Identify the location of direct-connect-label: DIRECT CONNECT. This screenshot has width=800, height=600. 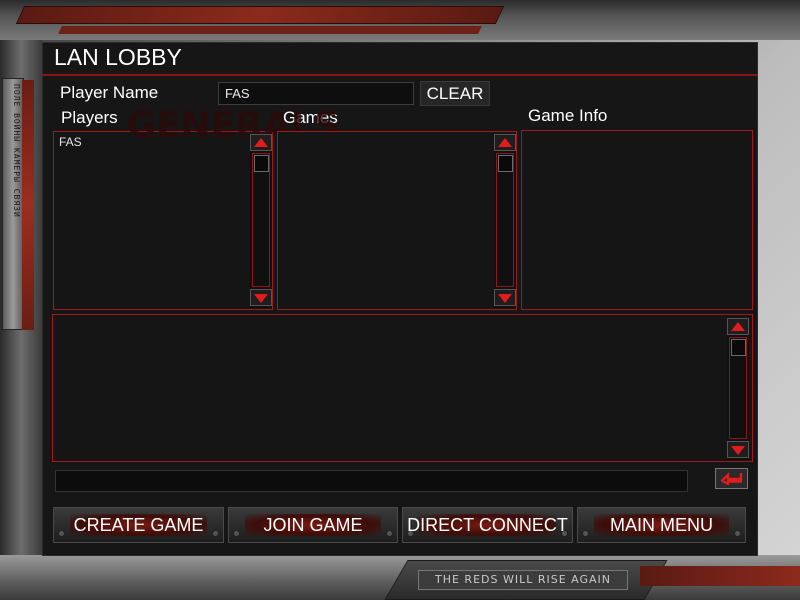
(487, 525).